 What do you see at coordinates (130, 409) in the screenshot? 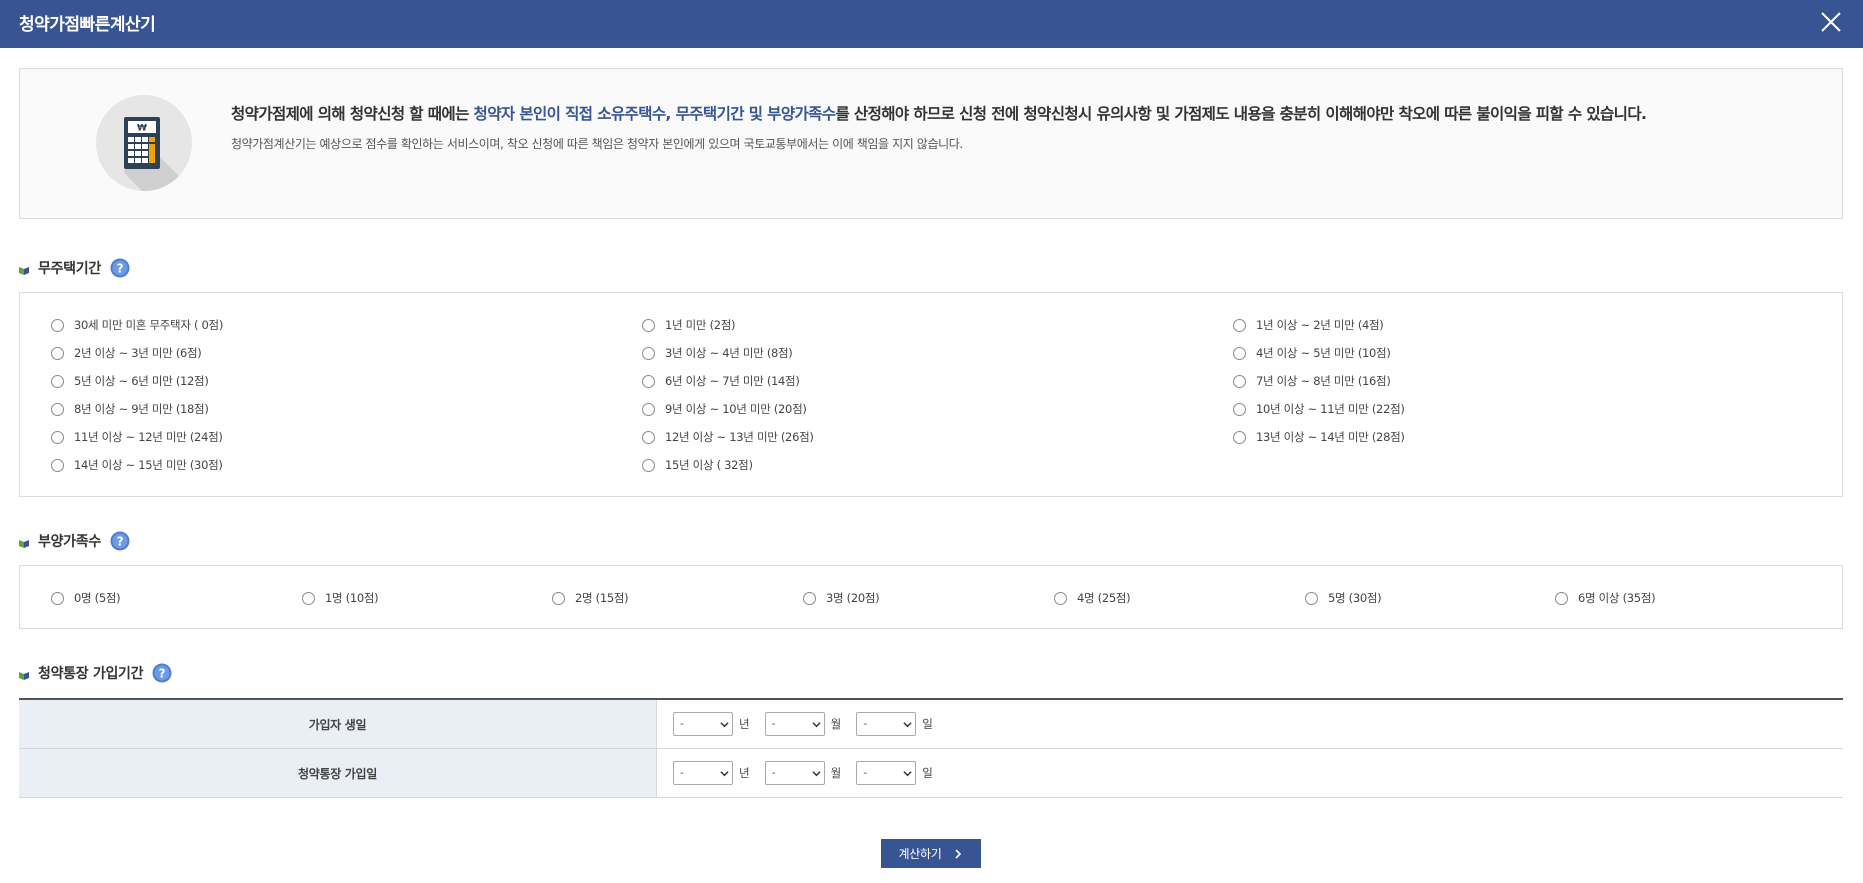
I see `radio-homeless-9: 8년 이상 ~ 9년 미만 (18점)` at bounding box center [130, 409].